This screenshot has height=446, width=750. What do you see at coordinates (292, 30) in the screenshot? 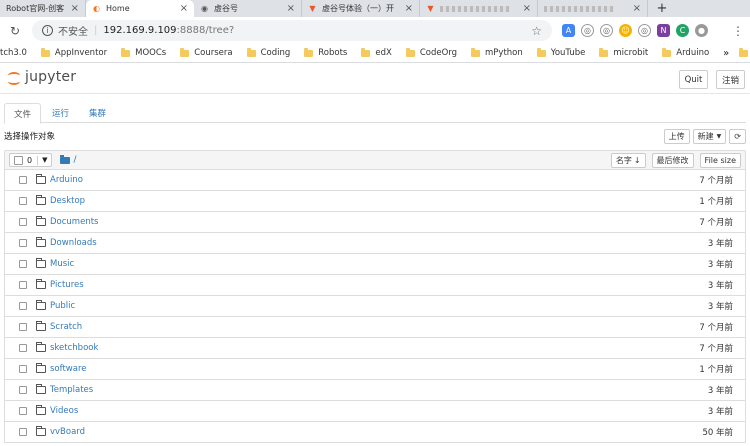
I see `url-input: i 不安全 | 192.169.9.109 :8888/tree? ☆` at bounding box center [292, 30].